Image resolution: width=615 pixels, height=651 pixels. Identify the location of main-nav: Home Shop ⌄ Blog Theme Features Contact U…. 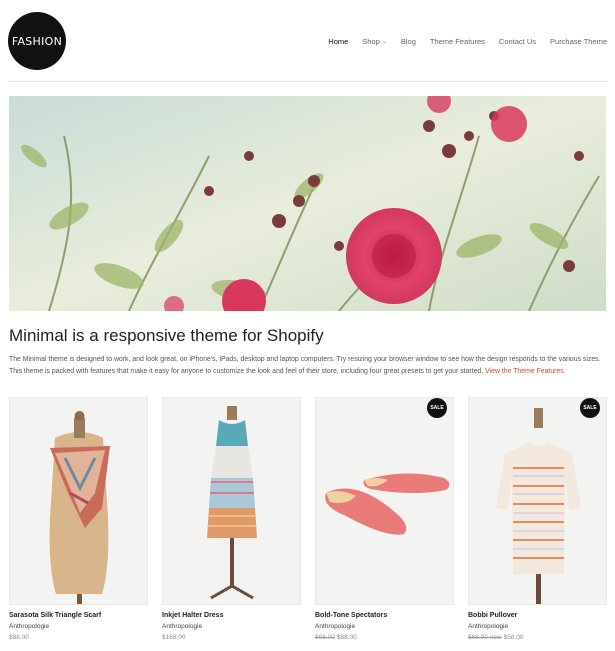
(460, 41).